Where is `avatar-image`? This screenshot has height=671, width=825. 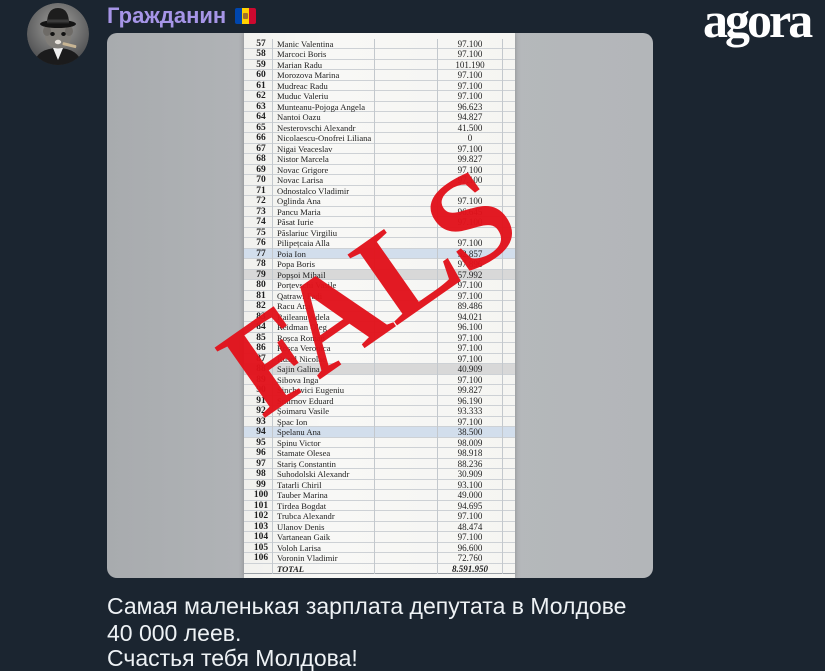
avatar-image is located at coordinates (58, 34).